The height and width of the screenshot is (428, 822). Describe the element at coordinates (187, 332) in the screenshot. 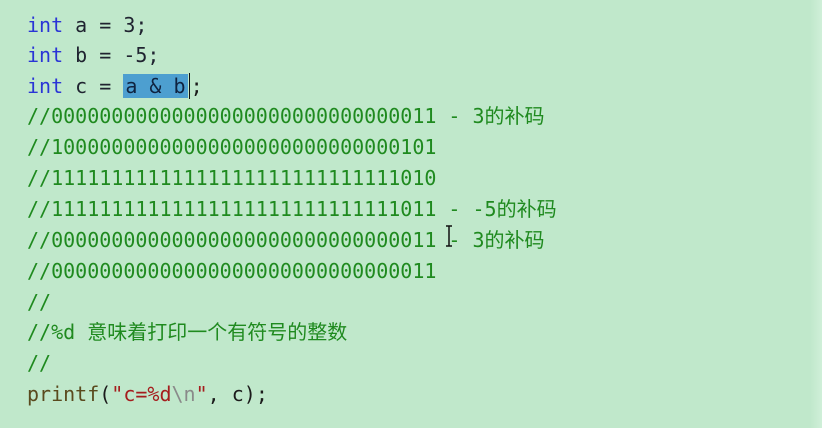

I see `comment-line-11: //%d 意味着打印一个有符号的整数` at that location.